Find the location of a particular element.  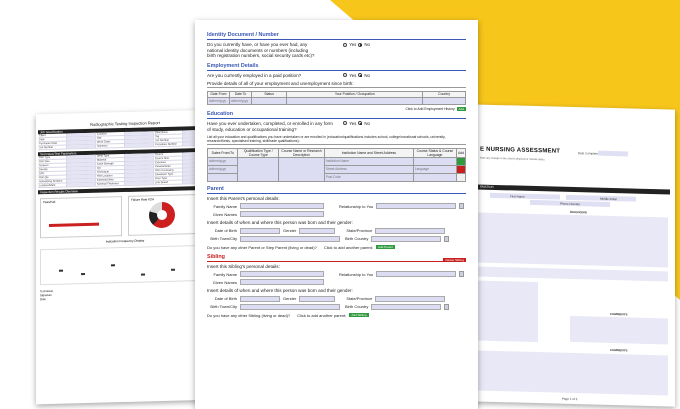

col-add: Add is located at coordinates (461, 152).